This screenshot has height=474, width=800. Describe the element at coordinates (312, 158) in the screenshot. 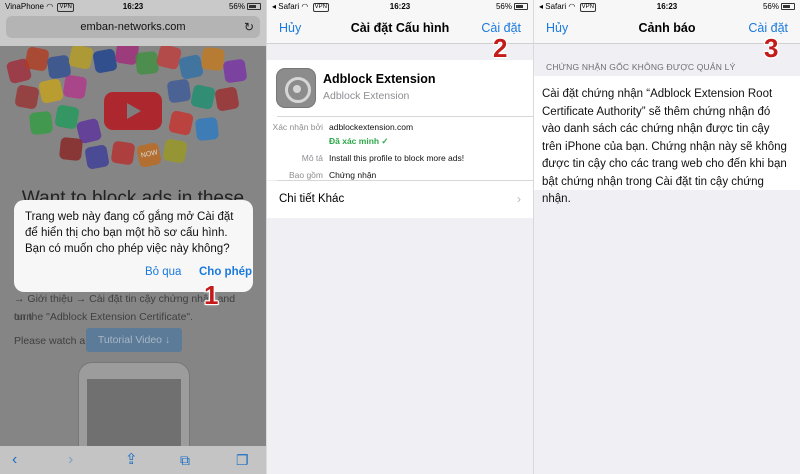

I see `description-label: Mô tả` at that location.